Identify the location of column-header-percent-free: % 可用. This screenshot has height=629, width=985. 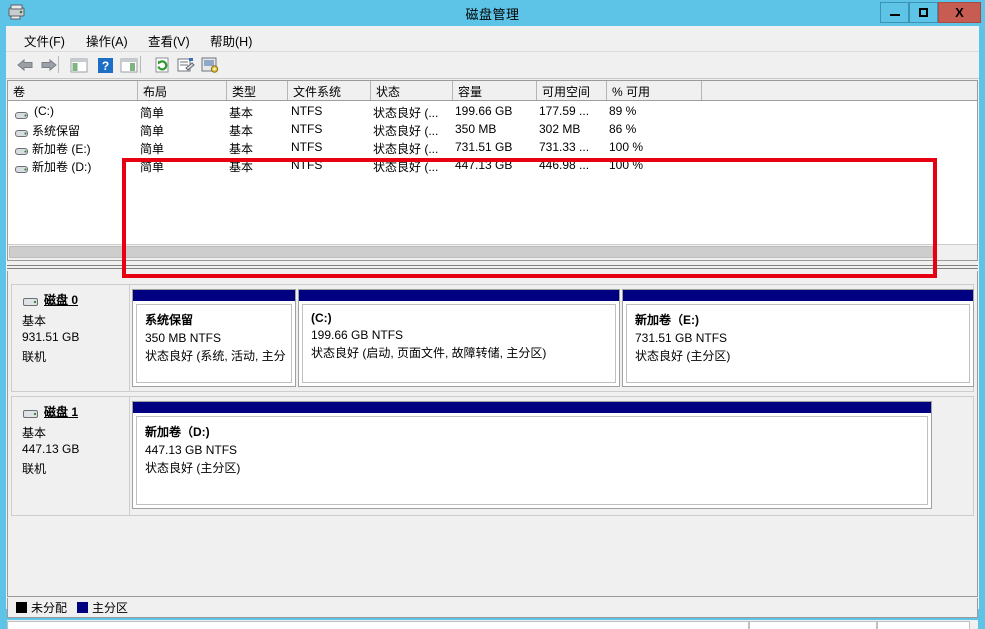
(654, 90).